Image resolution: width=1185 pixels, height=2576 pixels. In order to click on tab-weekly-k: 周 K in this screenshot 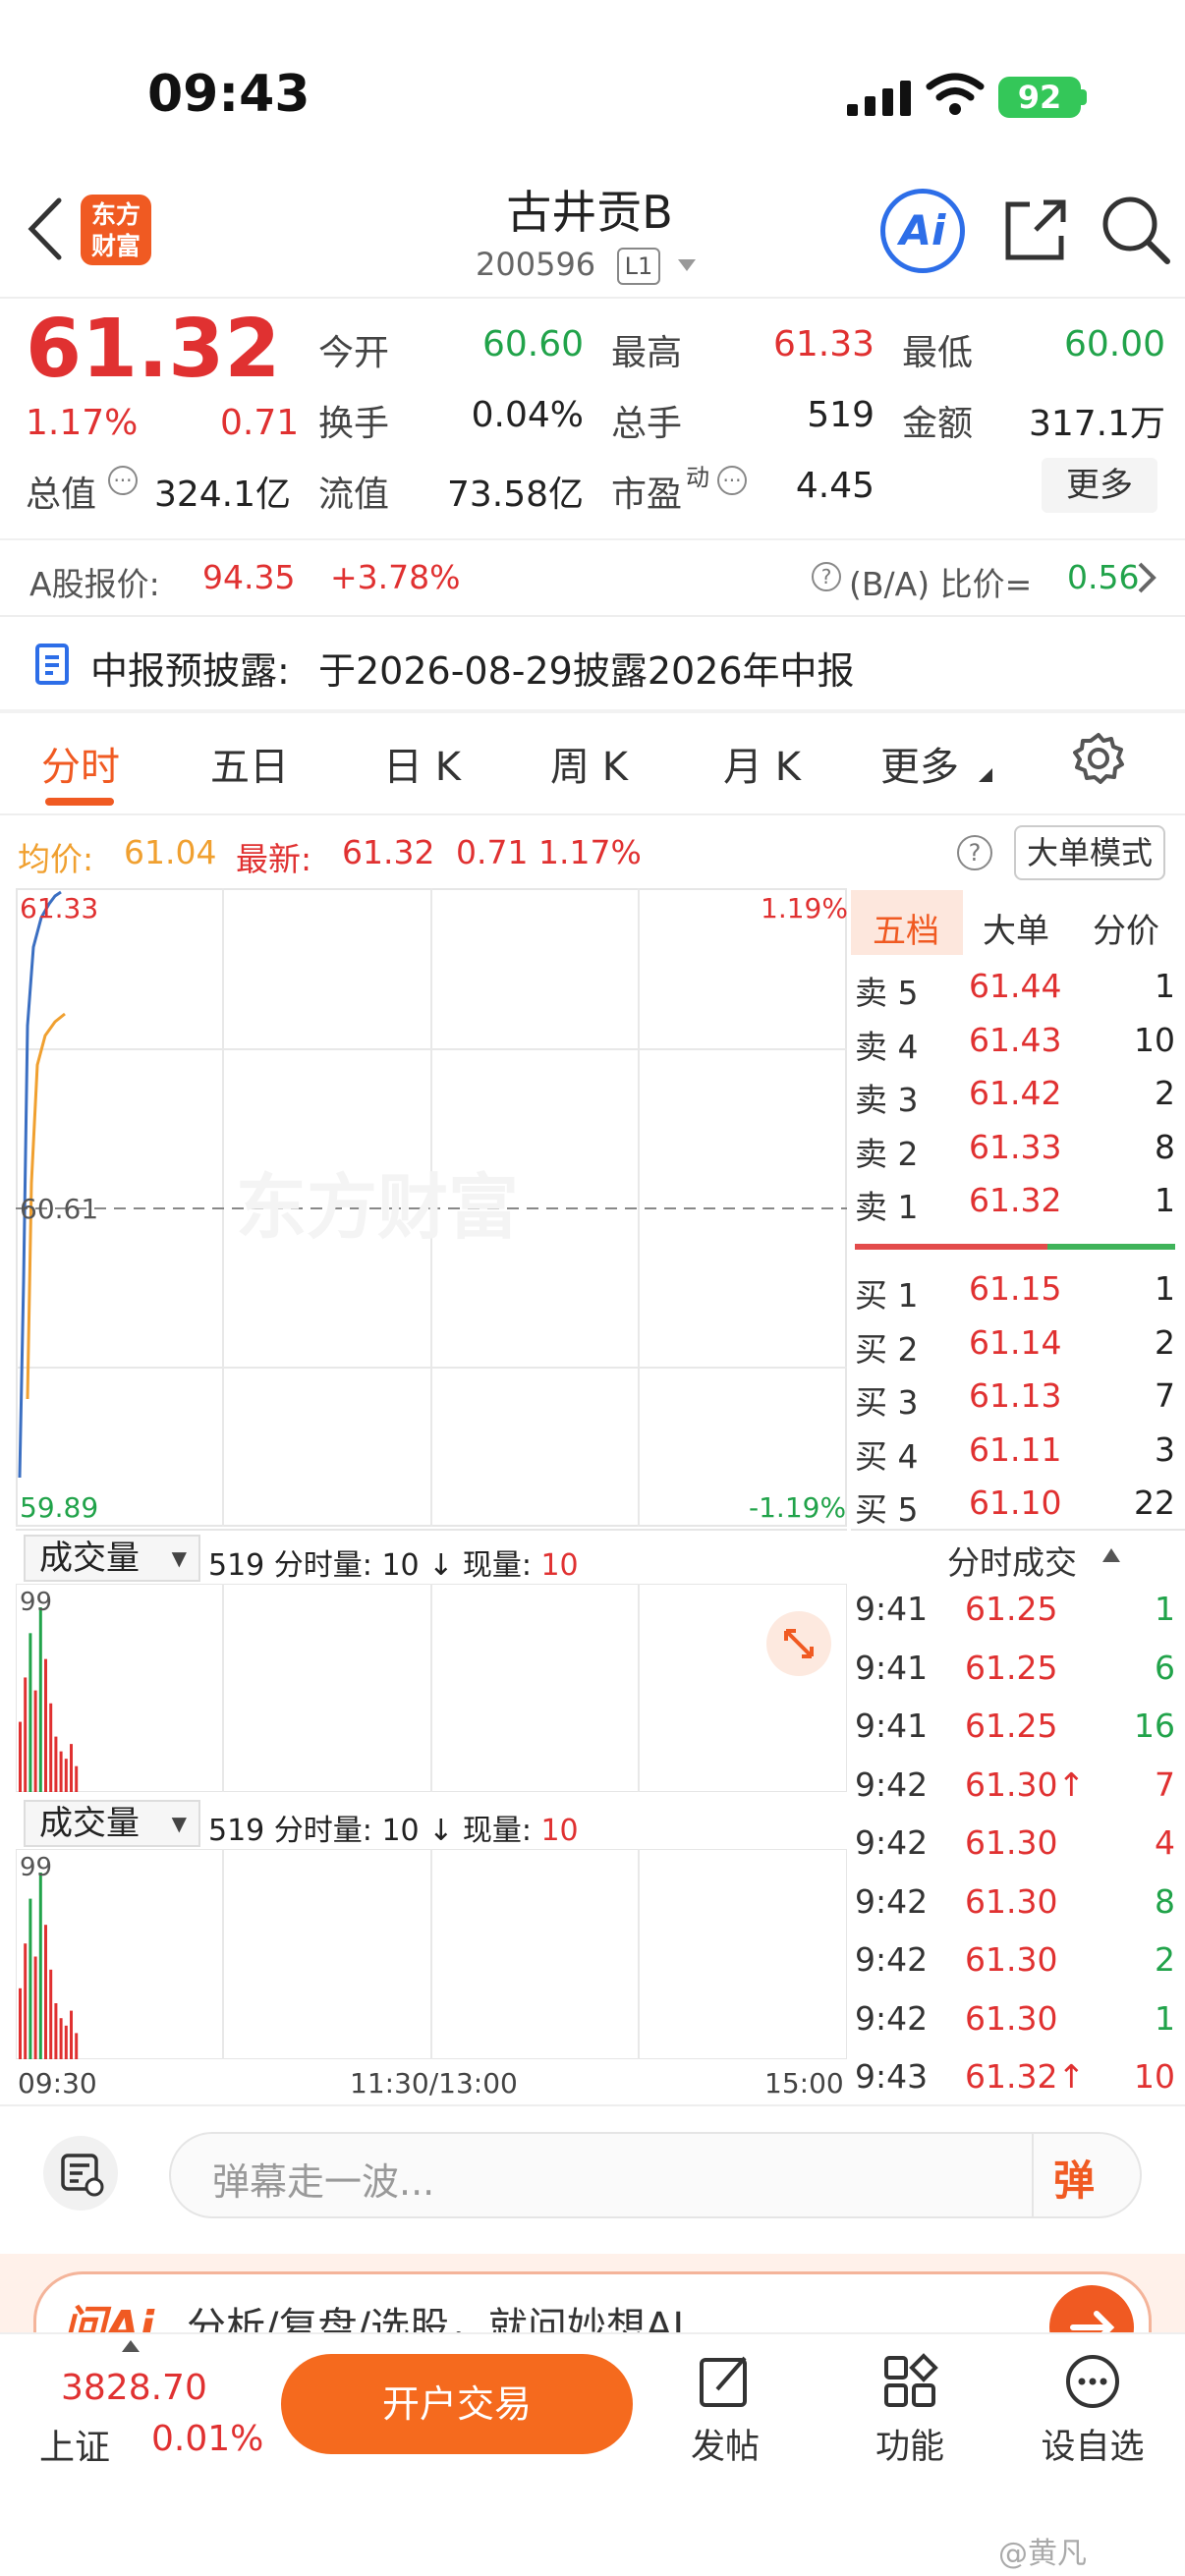, I will do `click(589, 763)`.